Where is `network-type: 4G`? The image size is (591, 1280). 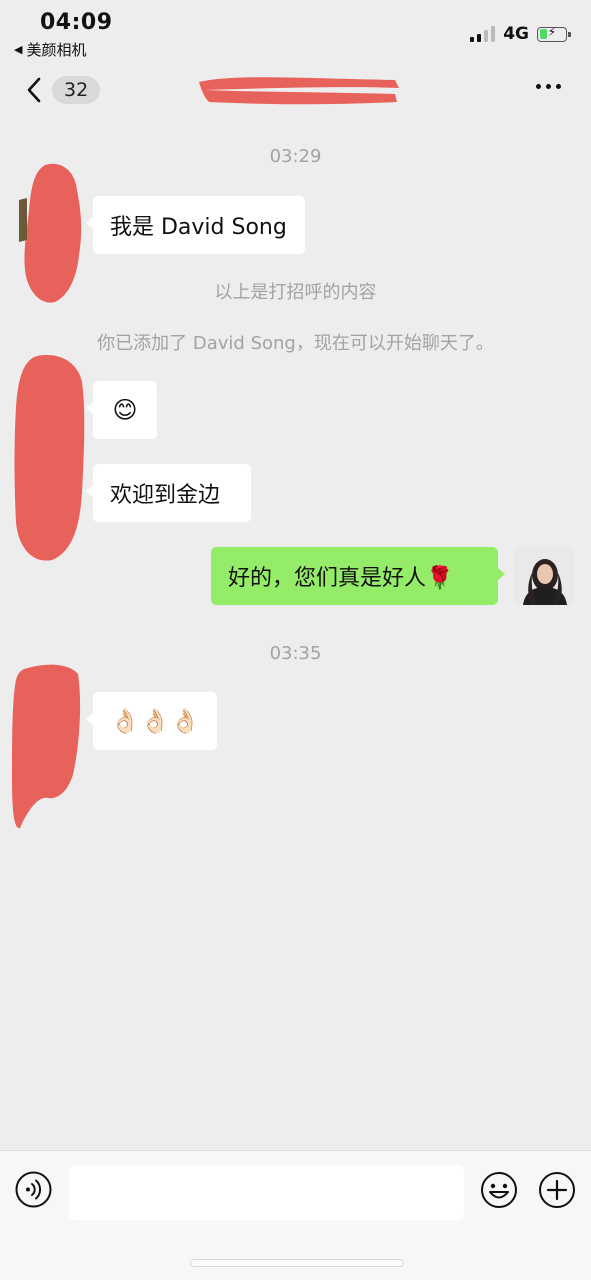
network-type: 4G is located at coordinates (516, 34).